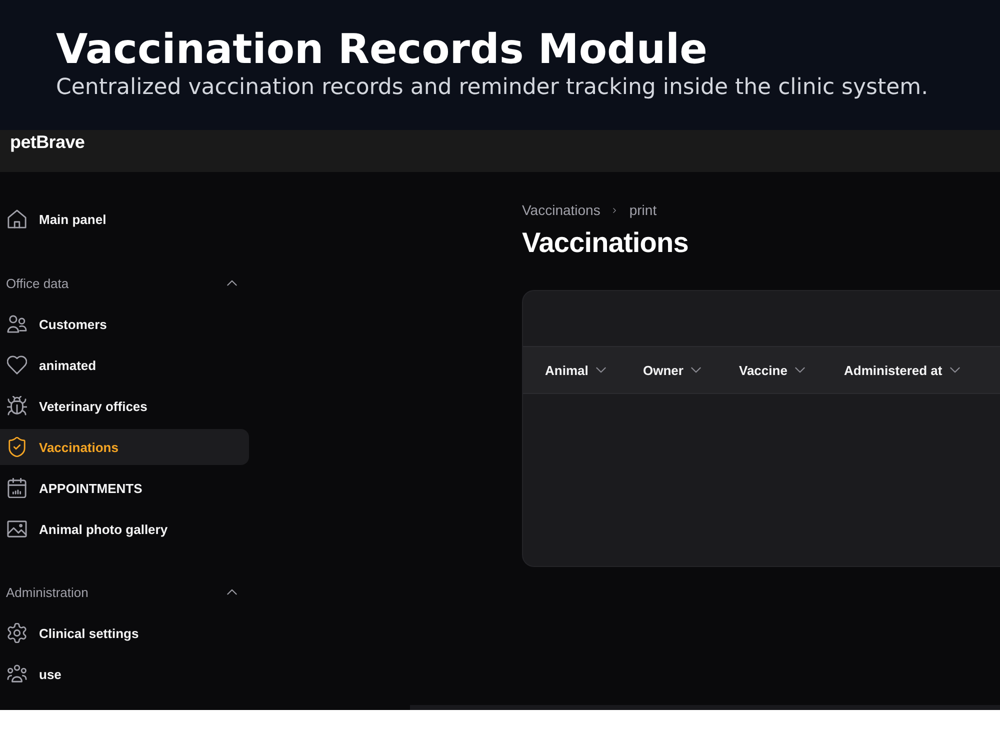 The height and width of the screenshot is (750, 1000). Describe the element at coordinates (672, 370) in the screenshot. I see `column-header: Owner` at that location.